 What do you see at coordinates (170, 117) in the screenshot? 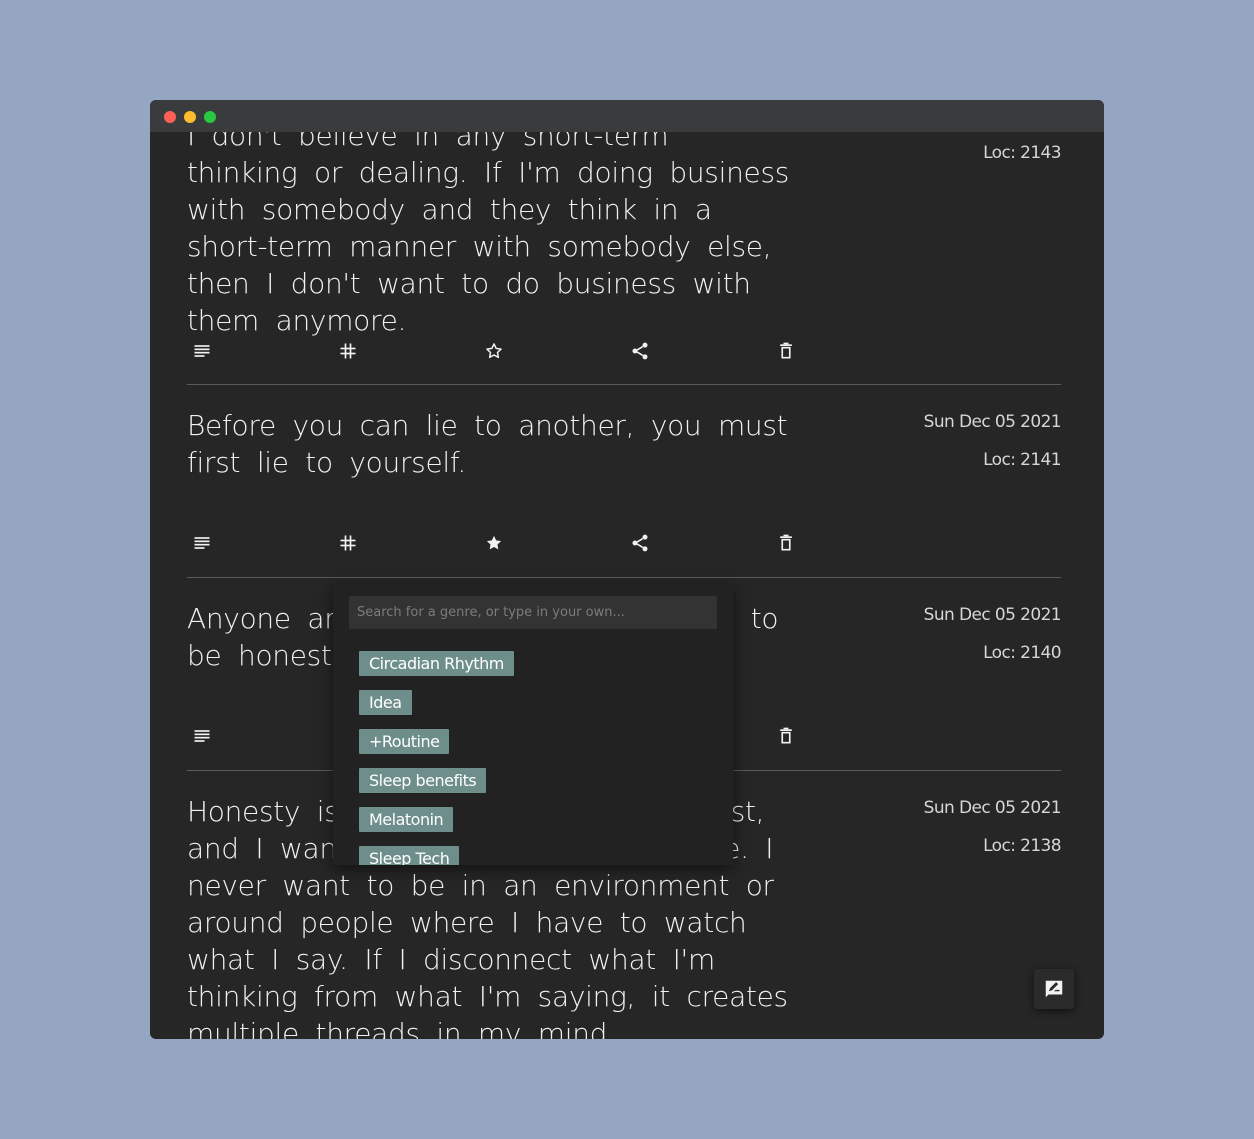
I see `close-window-button` at bounding box center [170, 117].